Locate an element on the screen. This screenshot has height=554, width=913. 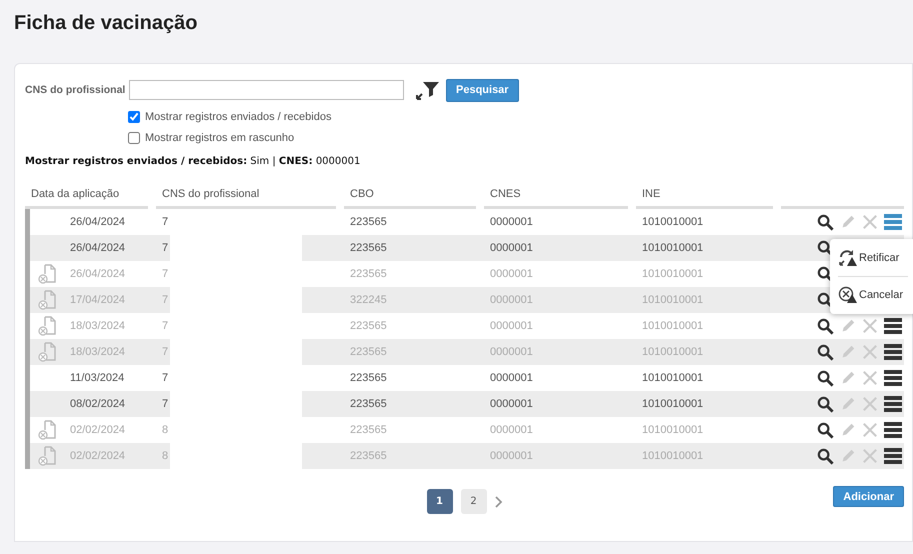
menu-item: Retificar is located at coordinates (873, 258).